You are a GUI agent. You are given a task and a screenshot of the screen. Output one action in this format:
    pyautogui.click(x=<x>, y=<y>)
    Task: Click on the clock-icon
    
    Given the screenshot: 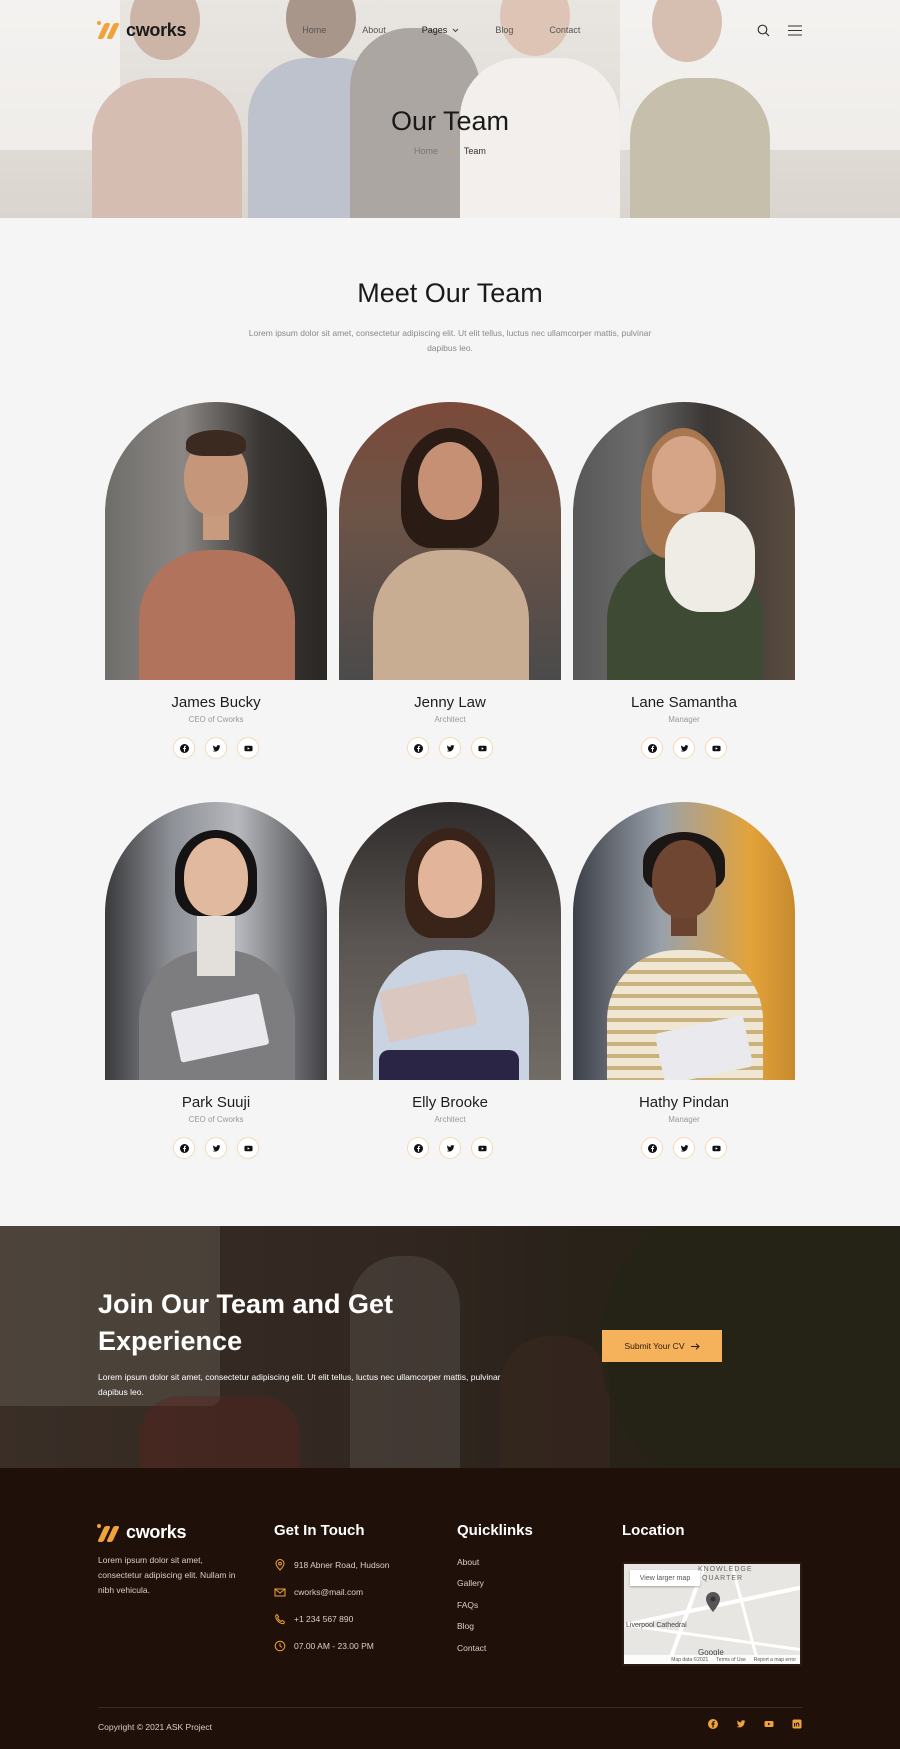 What is the action you would take?
    pyautogui.click(x=280, y=1645)
    